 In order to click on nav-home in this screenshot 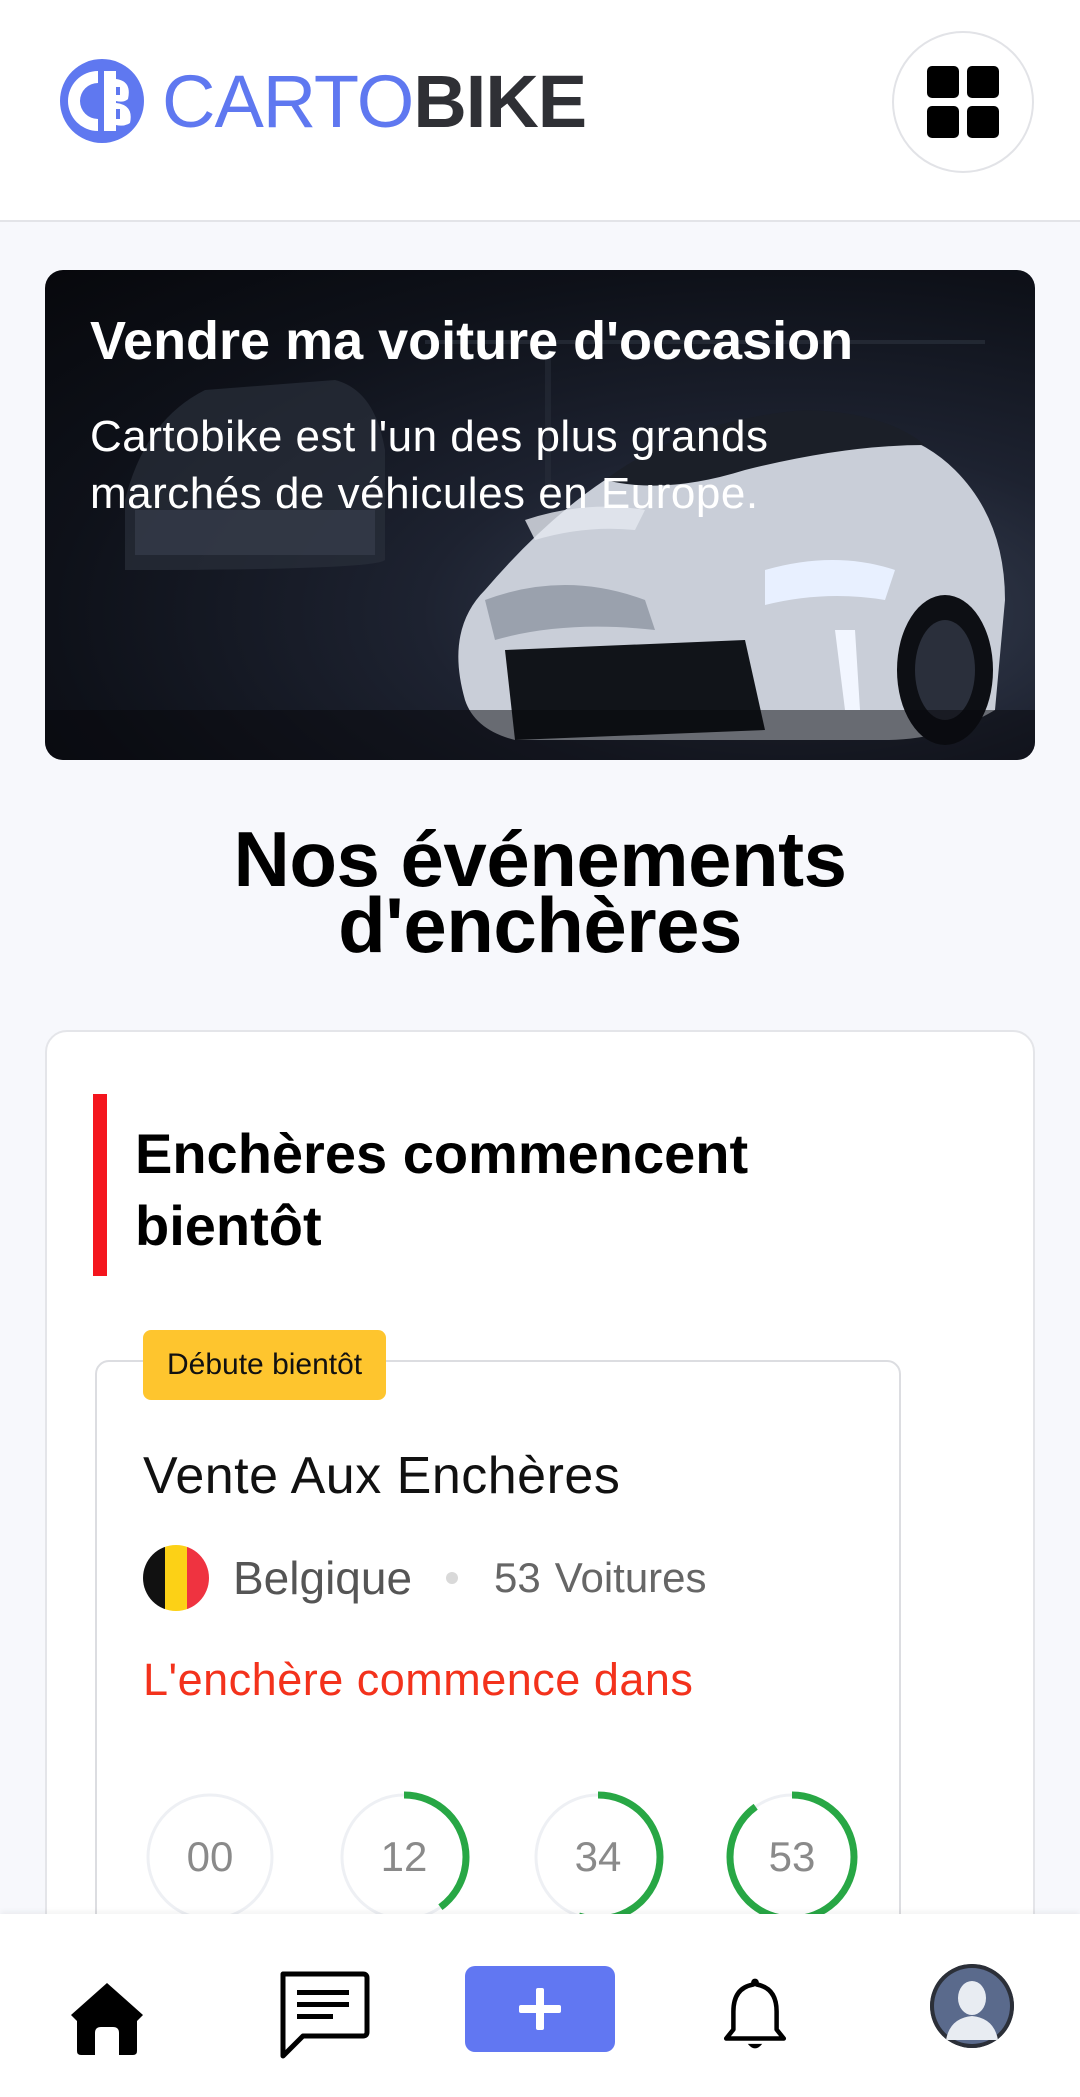, I will do `click(107, 2017)`.